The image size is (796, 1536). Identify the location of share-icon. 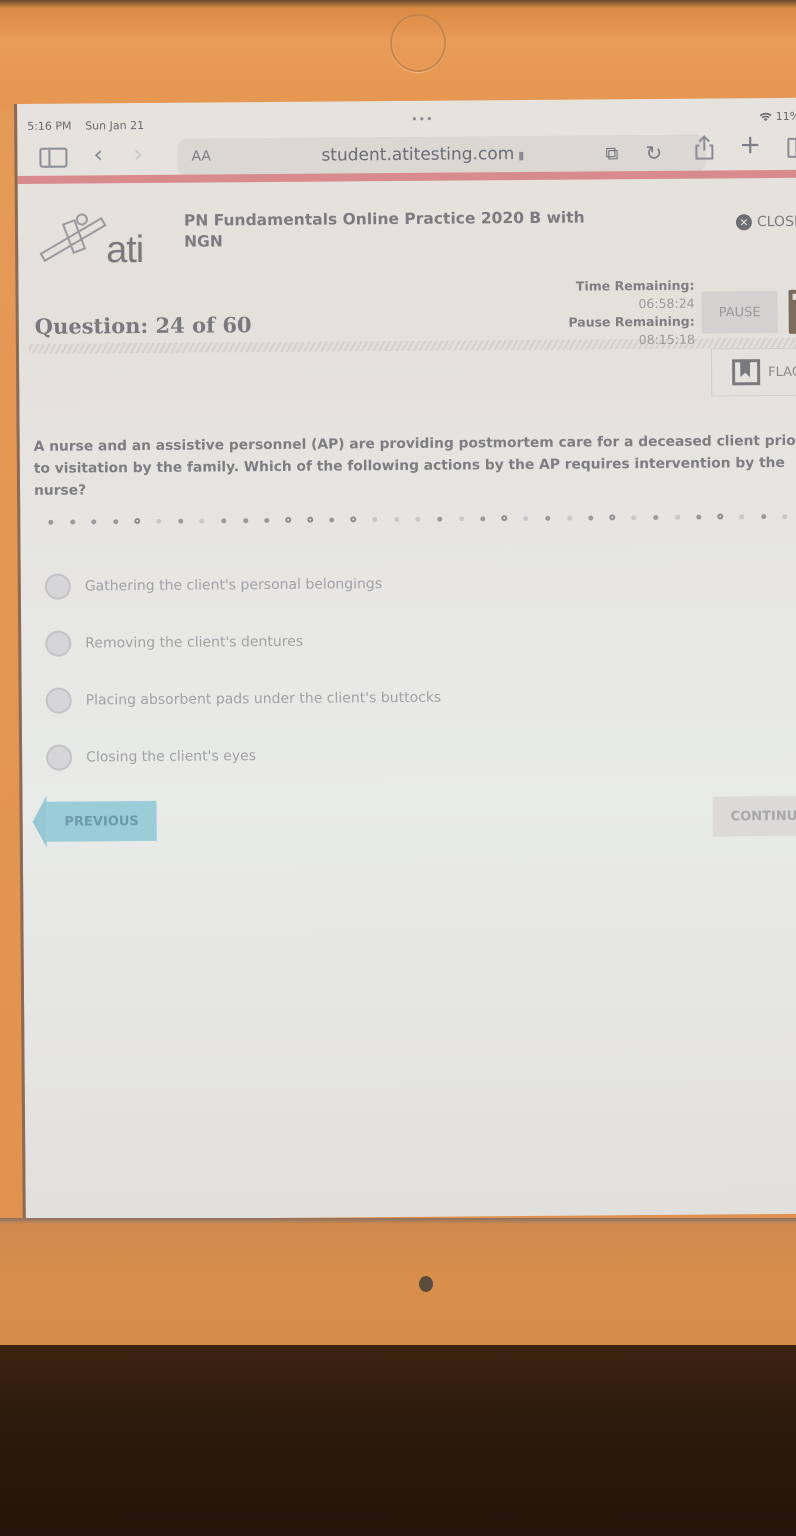
(704, 148).